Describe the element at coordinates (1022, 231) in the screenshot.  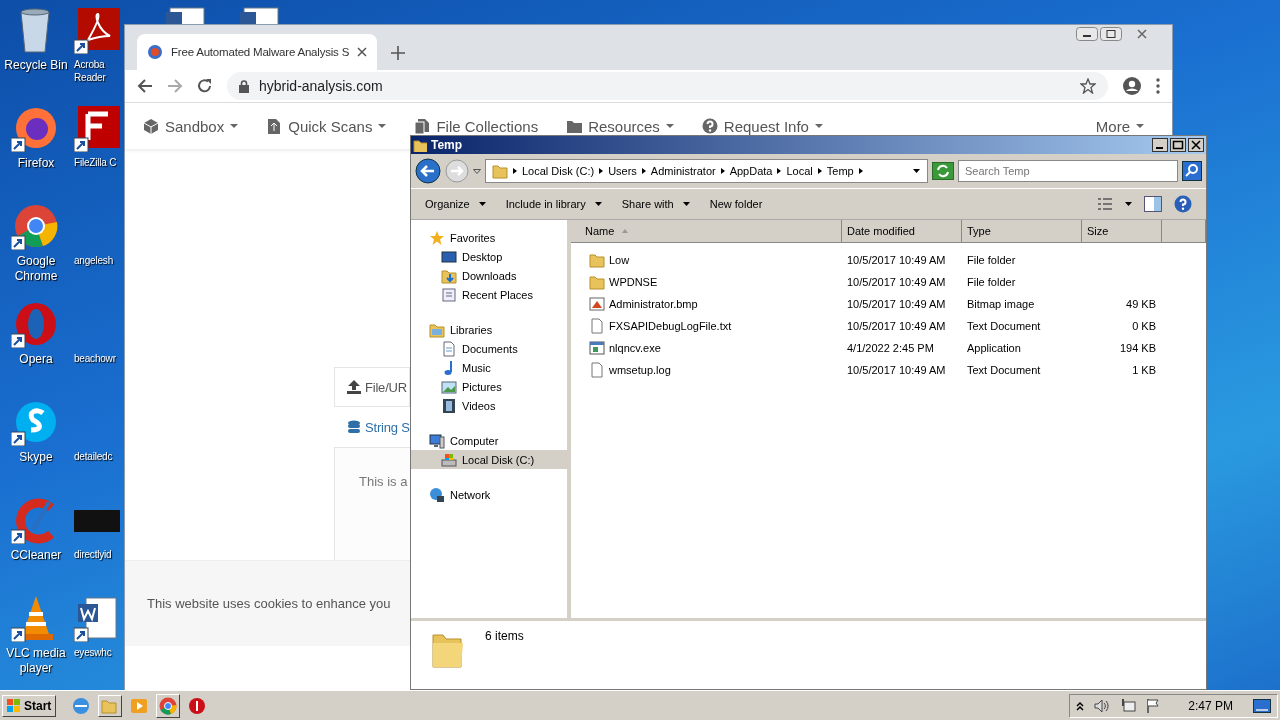
I see `column-header: Type` at that location.